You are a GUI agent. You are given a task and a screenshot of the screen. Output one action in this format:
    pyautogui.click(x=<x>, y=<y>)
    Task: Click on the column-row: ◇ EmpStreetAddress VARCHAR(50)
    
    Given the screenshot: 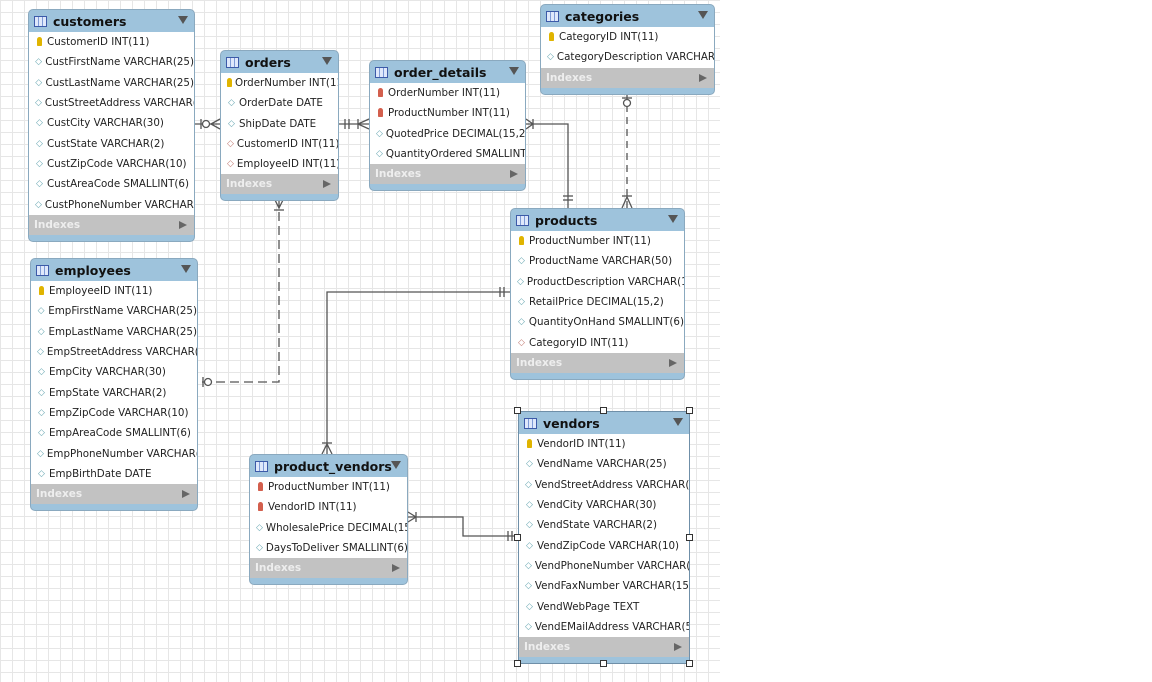 What is the action you would take?
    pyautogui.click(x=114, y=352)
    